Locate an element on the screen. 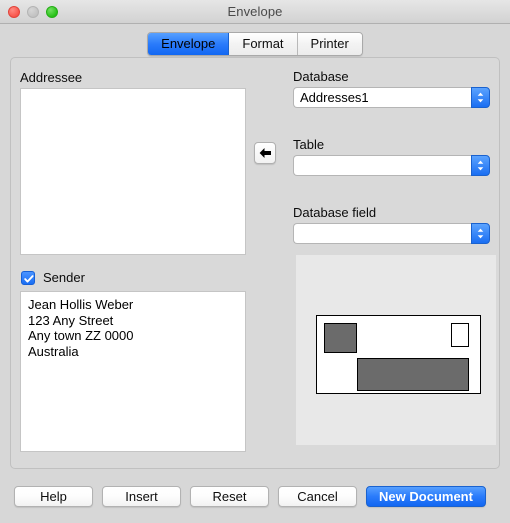 The image size is (510, 523). database-stepper-button is located at coordinates (480, 97).